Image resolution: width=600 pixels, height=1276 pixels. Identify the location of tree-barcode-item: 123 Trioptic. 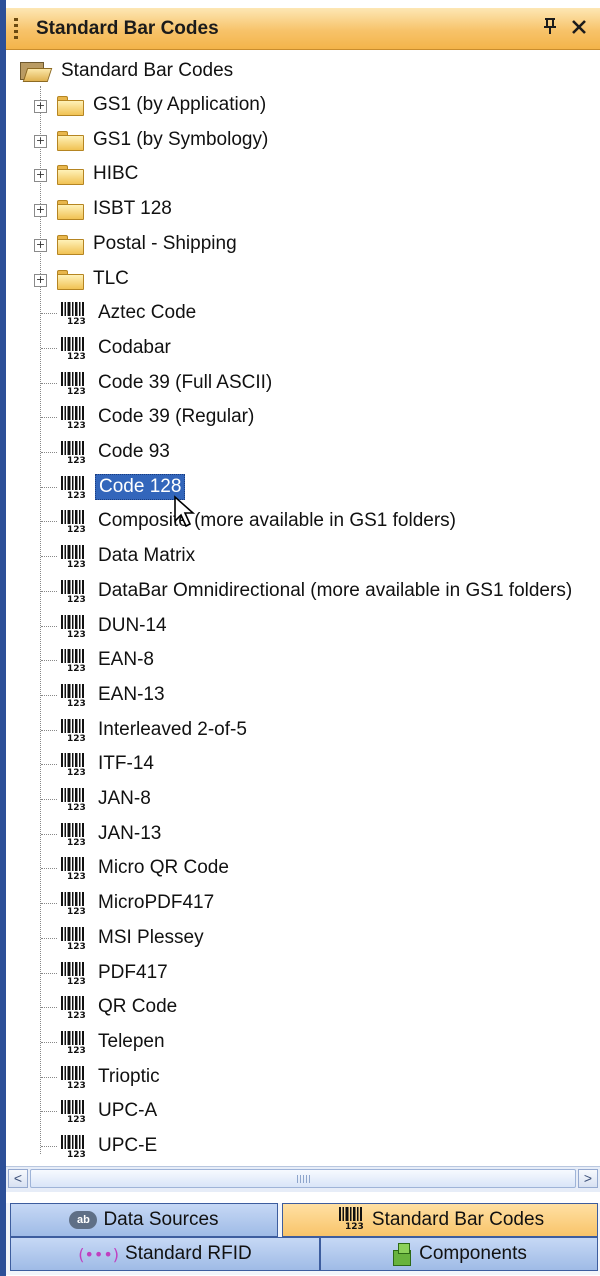
(110, 1077).